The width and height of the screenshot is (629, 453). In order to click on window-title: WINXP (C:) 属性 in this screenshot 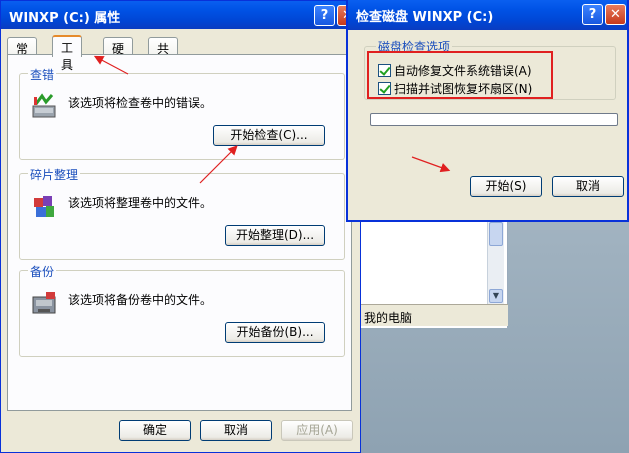, I will do `click(65, 18)`.